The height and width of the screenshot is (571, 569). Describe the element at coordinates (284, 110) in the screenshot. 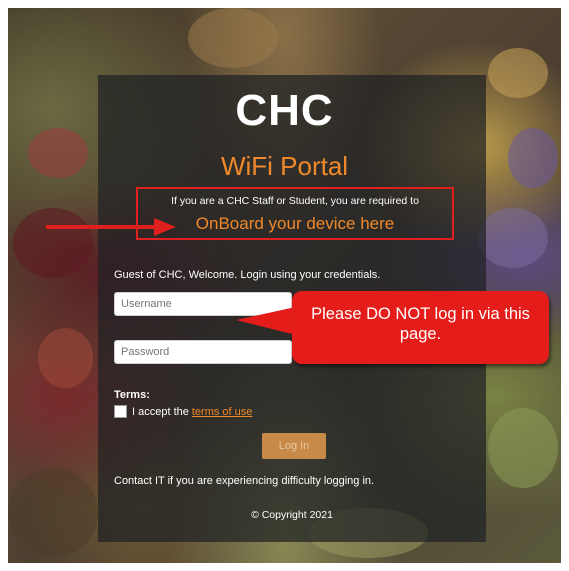

I see `chc-logo: CHC` at that location.